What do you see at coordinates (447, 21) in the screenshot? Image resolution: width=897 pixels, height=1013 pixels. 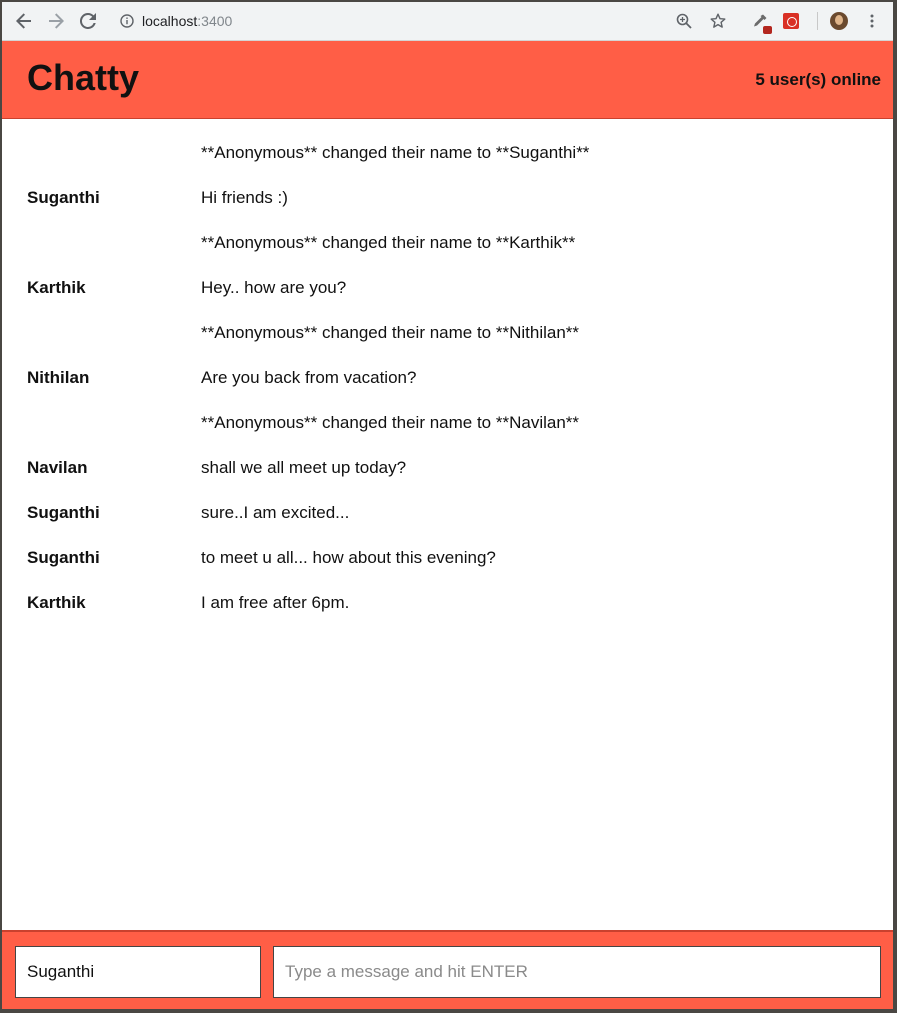 I see `browser-toolbar: localhost:3400` at bounding box center [447, 21].